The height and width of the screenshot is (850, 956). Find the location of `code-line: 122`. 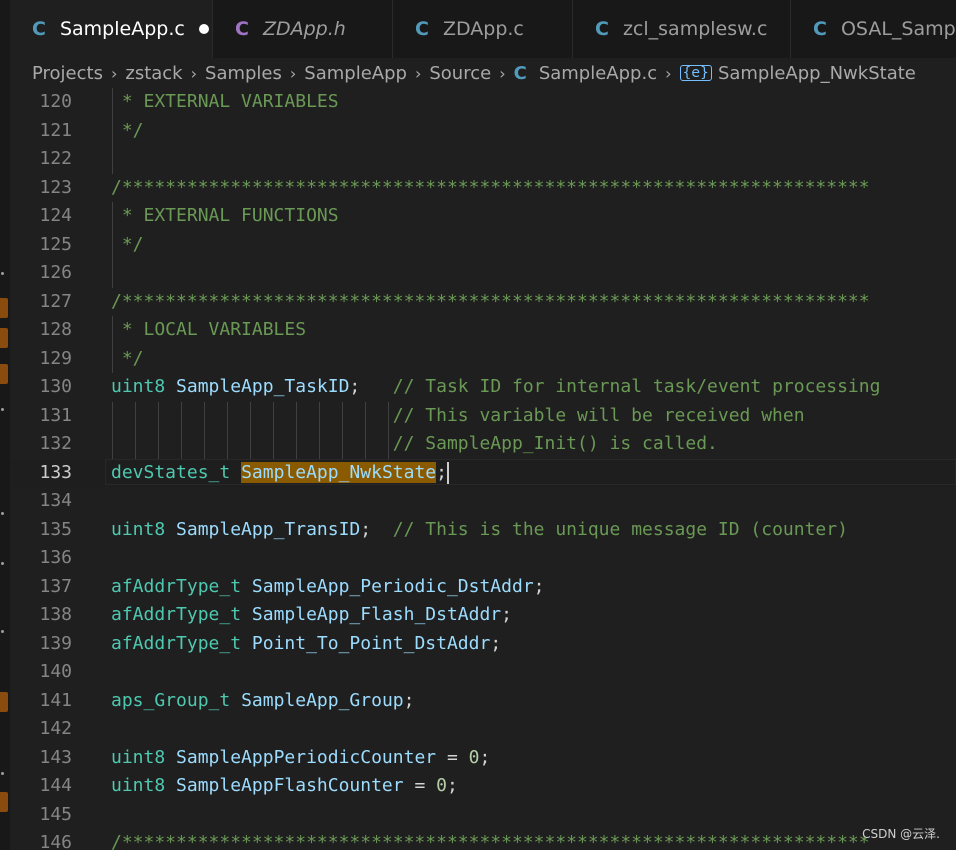

code-line: 122 is located at coordinates (483, 159).